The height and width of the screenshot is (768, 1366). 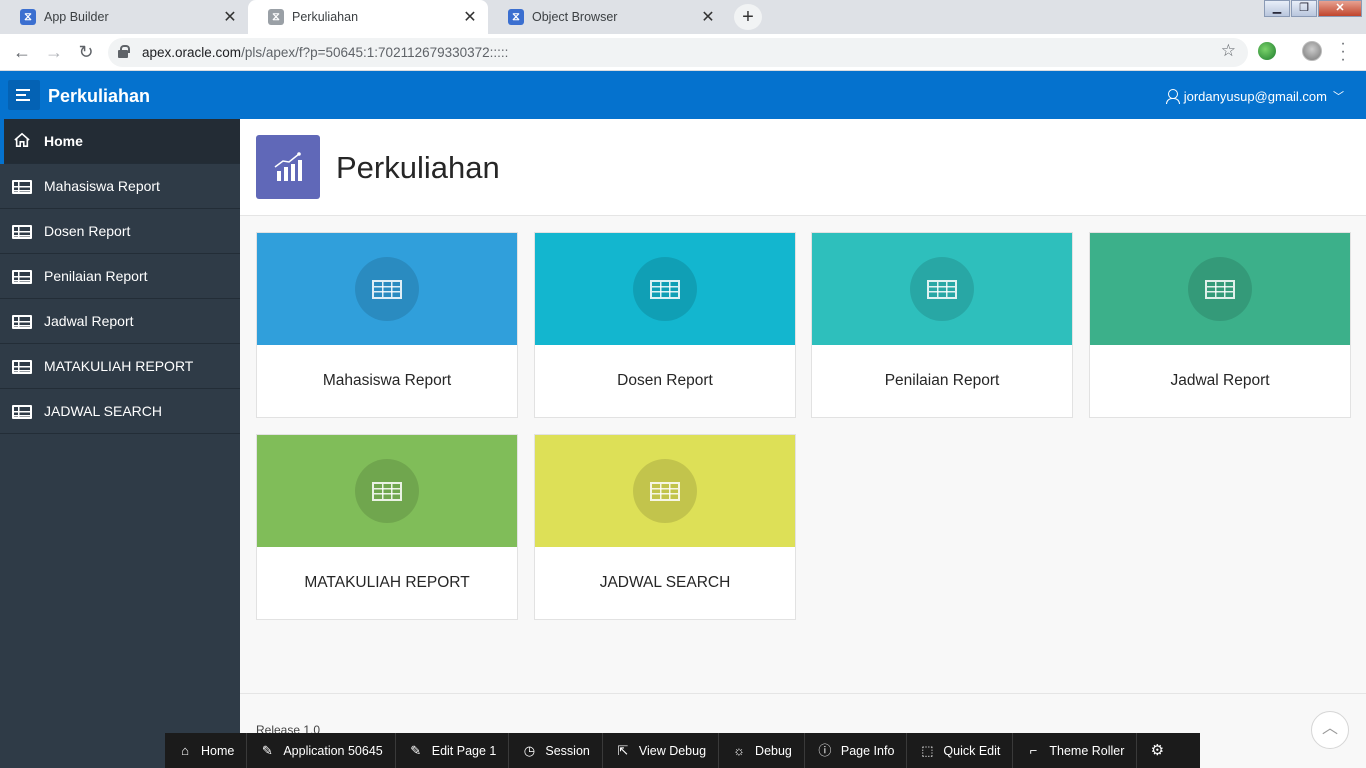 What do you see at coordinates (120, 141) in the screenshot?
I see `sidebar-item-home: Home` at bounding box center [120, 141].